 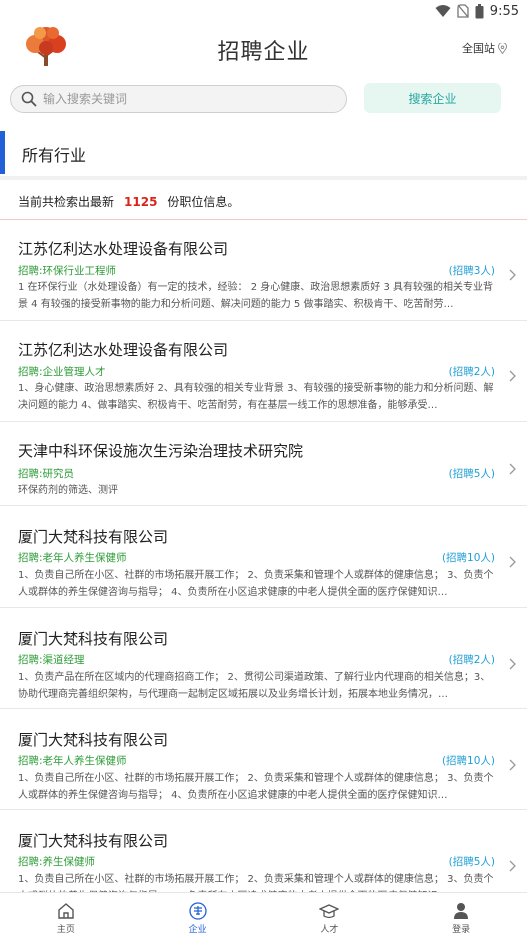 I want to click on talent-icon, so click(x=329, y=911).